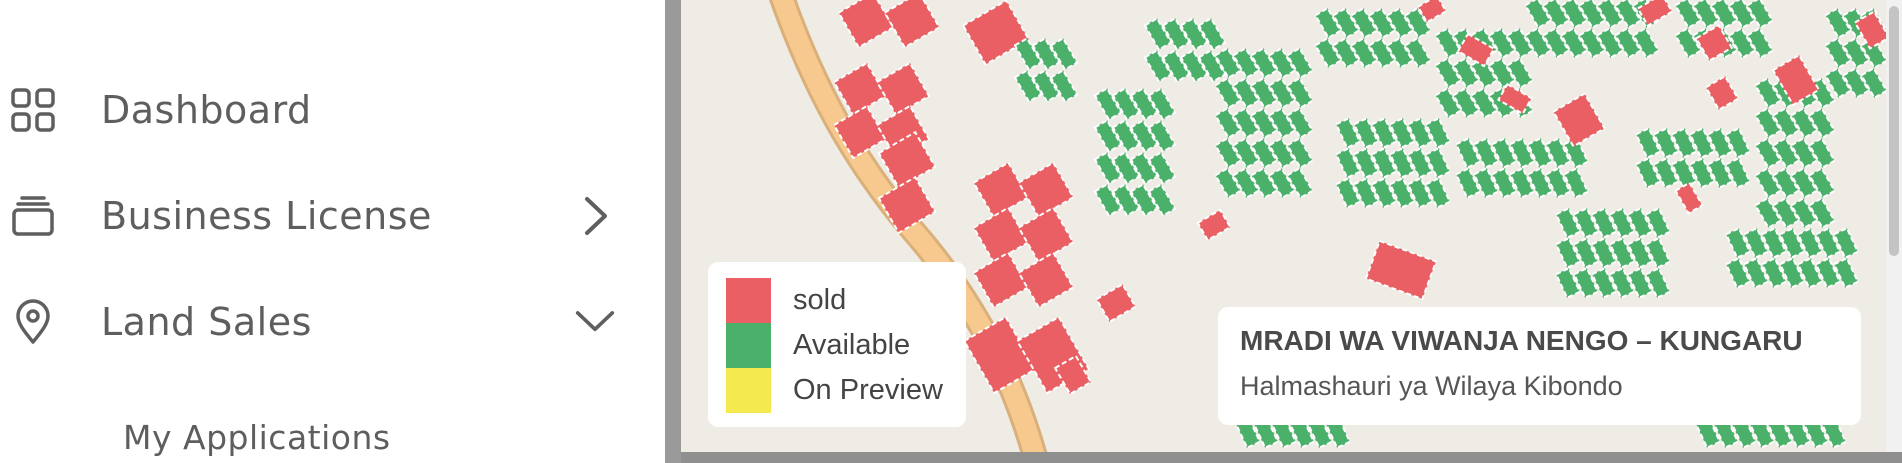 The image size is (1902, 463). What do you see at coordinates (320, 110) in the screenshot?
I see `sidebar-item-dashboard: Dashboard` at bounding box center [320, 110].